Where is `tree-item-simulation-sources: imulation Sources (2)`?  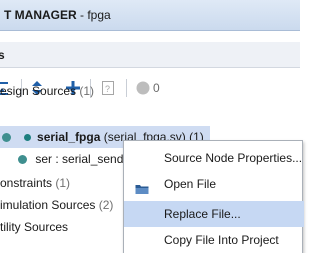
tree-item-simulation-sources: imulation Sources (2) is located at coordinates (56, 205).